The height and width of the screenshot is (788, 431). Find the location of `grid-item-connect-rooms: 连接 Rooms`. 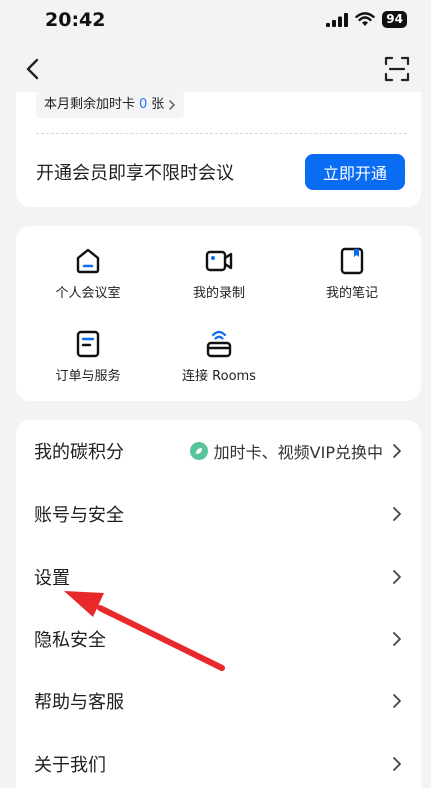

grid-item-connect-rooms: 连接 Rooms is located at coordinates (219, 356).